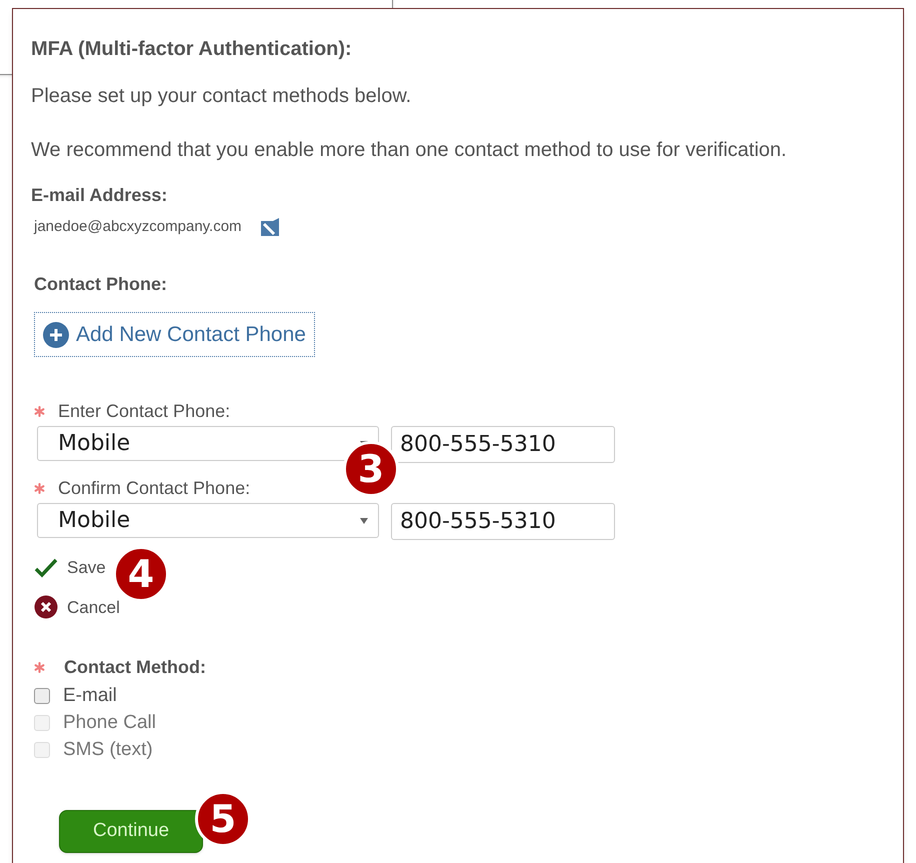  Describe the element at coordinates (56, 335) in the screenshot. I see `plus-icon` at that location.